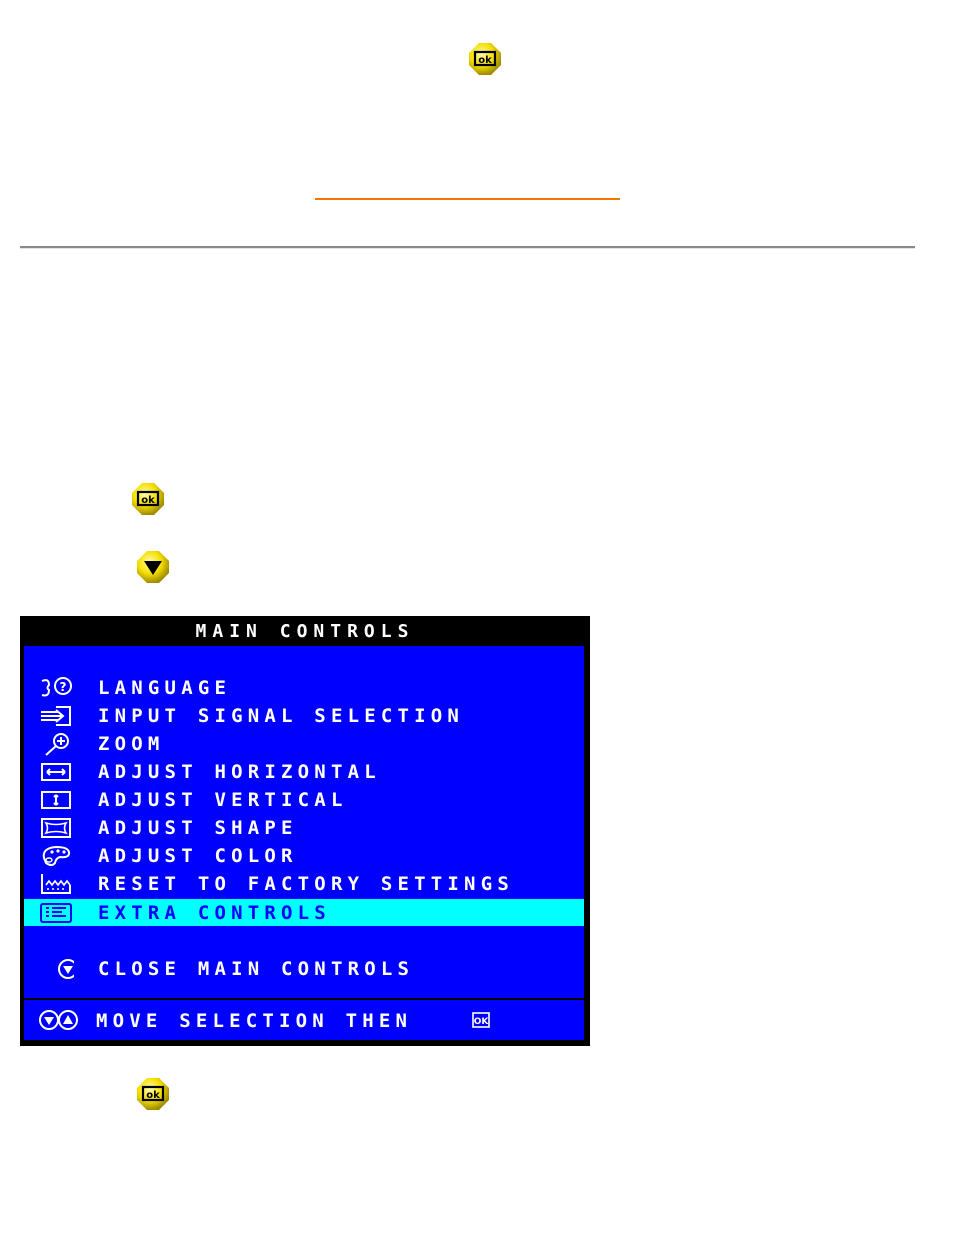 This screenshot has width=954, height=1235. I want to click on zoom-icon, so click(57, 744).